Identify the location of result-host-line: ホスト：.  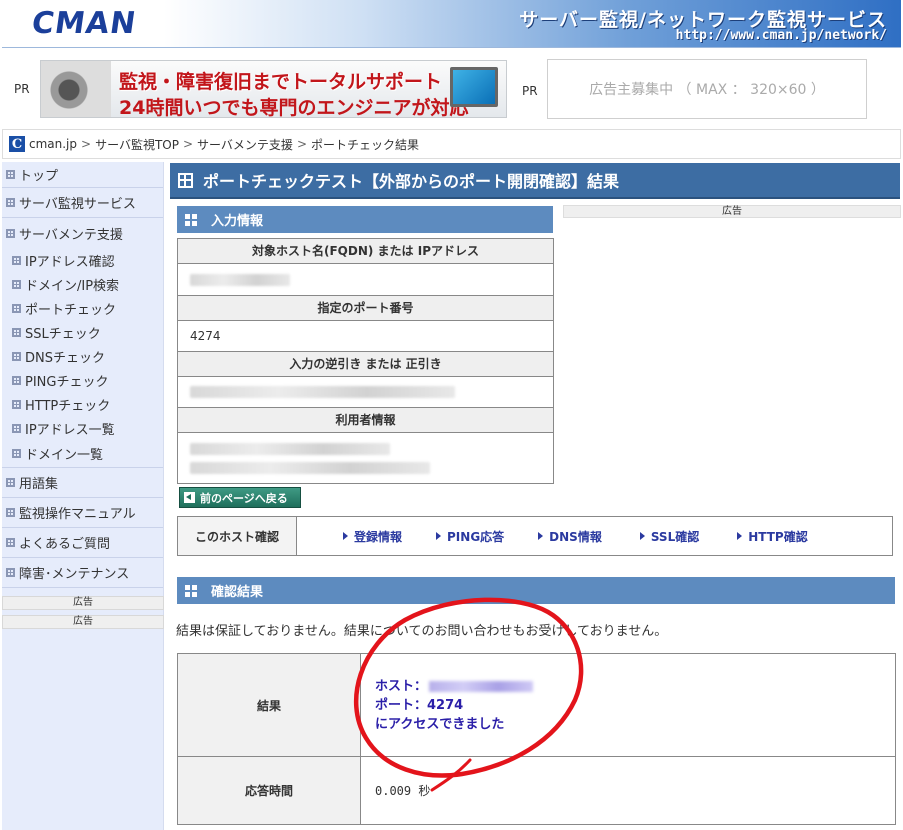
(635, 686).